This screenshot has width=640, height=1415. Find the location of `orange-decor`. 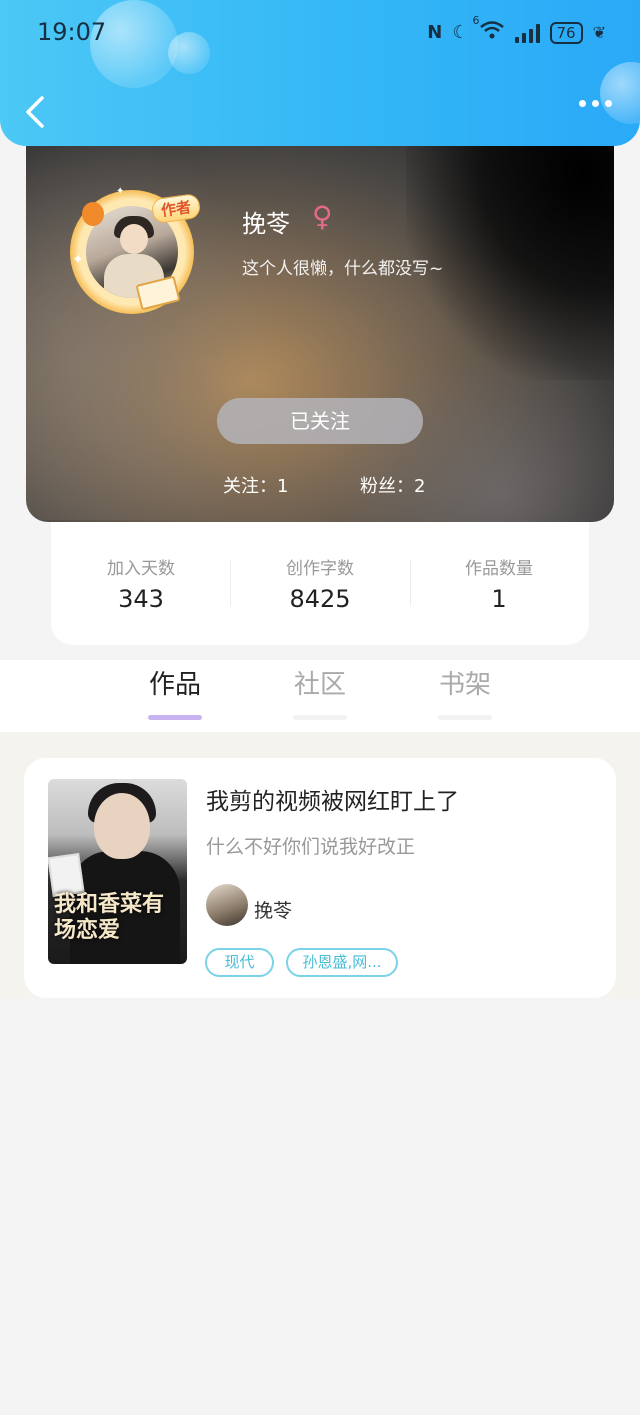

orange-decor is located at coordinates (93, 214).